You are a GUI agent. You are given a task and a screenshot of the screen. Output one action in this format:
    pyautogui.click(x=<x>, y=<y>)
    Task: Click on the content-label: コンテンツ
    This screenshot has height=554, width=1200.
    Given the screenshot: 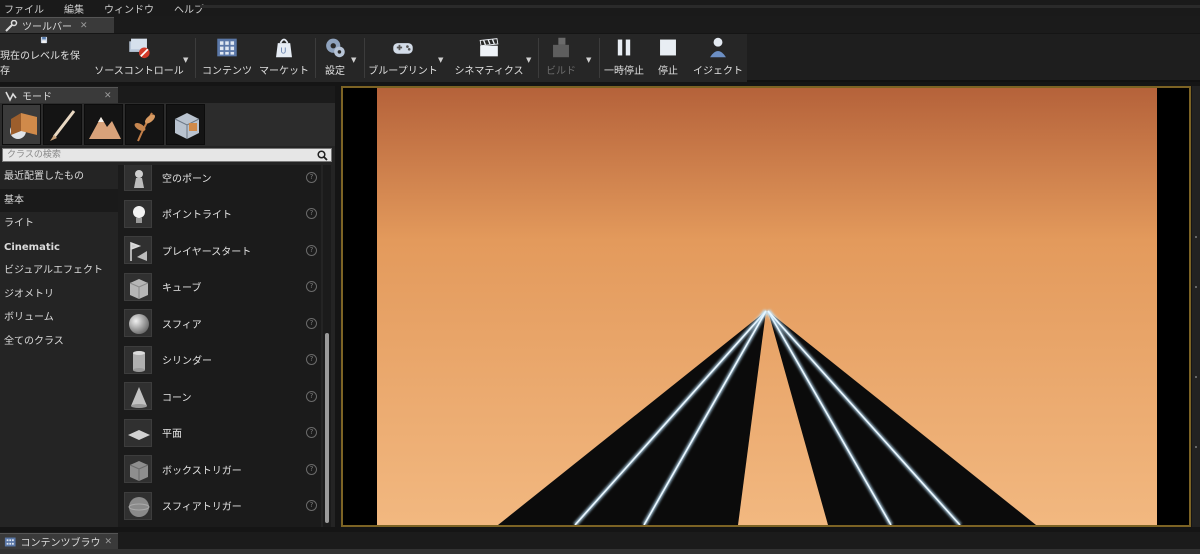 What is the action you would take?
    pyautogui.click(x=227, y=71)
    